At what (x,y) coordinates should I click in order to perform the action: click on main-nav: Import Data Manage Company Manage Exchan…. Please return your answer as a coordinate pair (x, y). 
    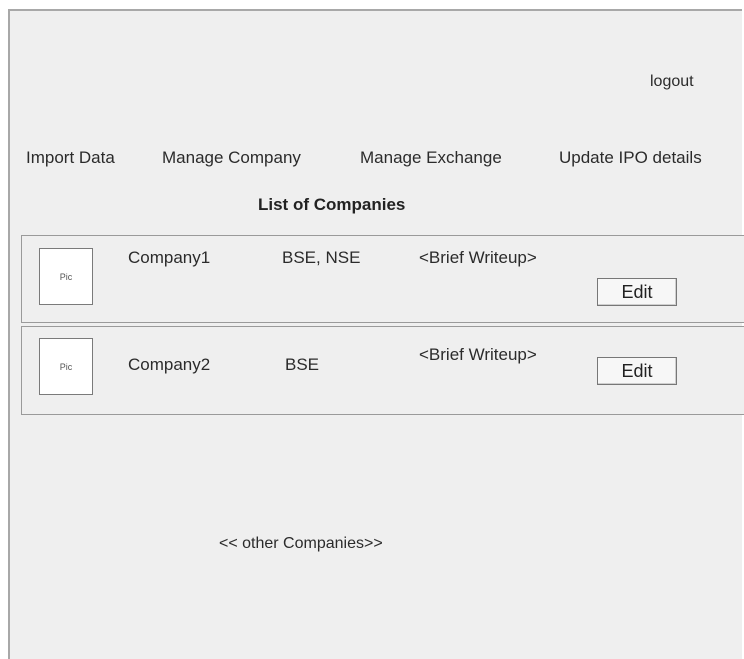
    Looking at the image, I should click on (376, 160).